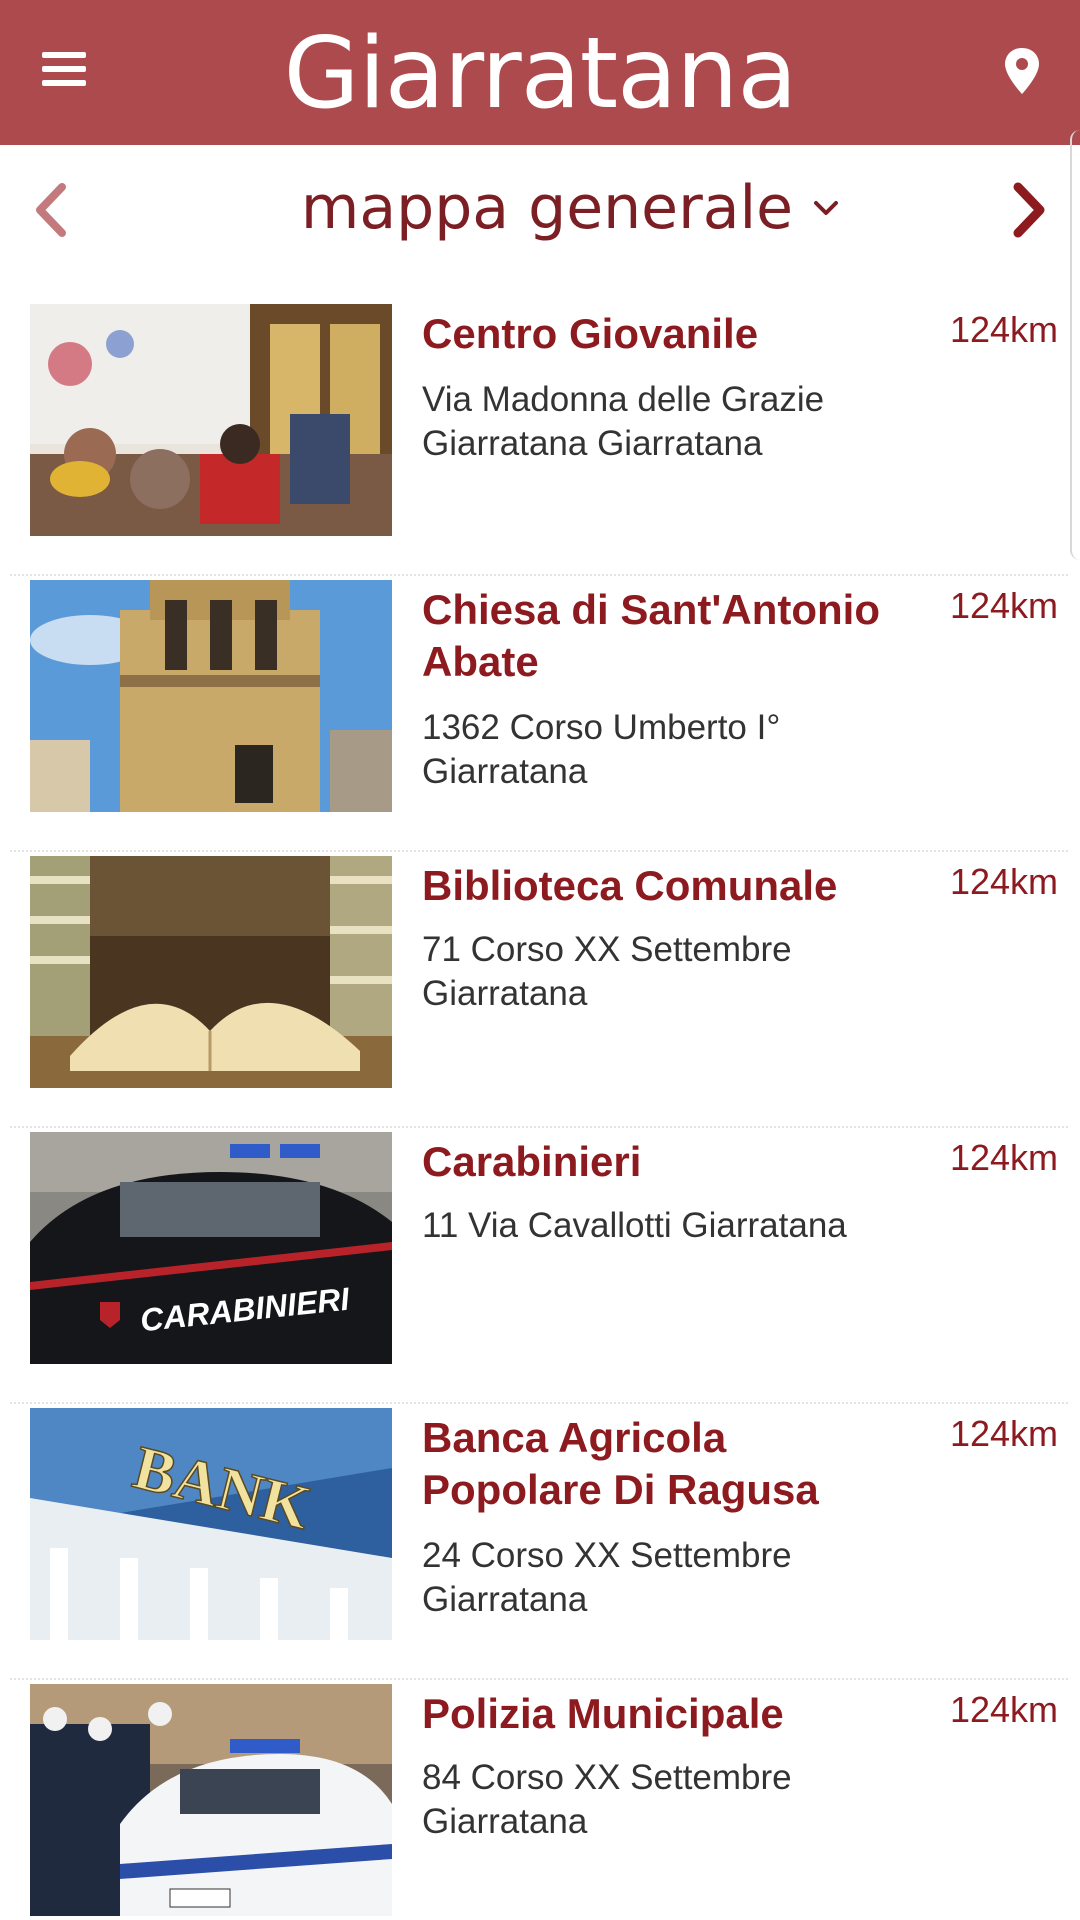  I want to click on place-address-line: Via Madonna delle Grazie, so click(623, 399).